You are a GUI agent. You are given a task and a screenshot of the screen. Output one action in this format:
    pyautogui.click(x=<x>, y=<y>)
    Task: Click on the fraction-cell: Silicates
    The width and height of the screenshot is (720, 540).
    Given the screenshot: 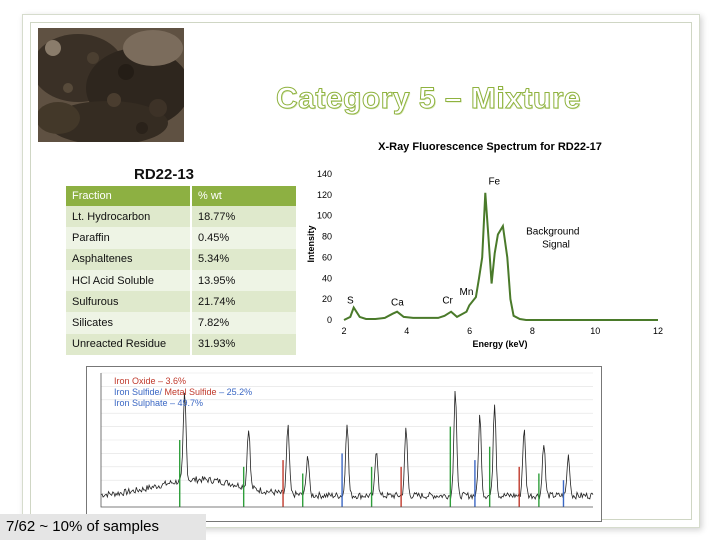 What is the action you would take?
    pyautogui.click(x=129, y=323)
    